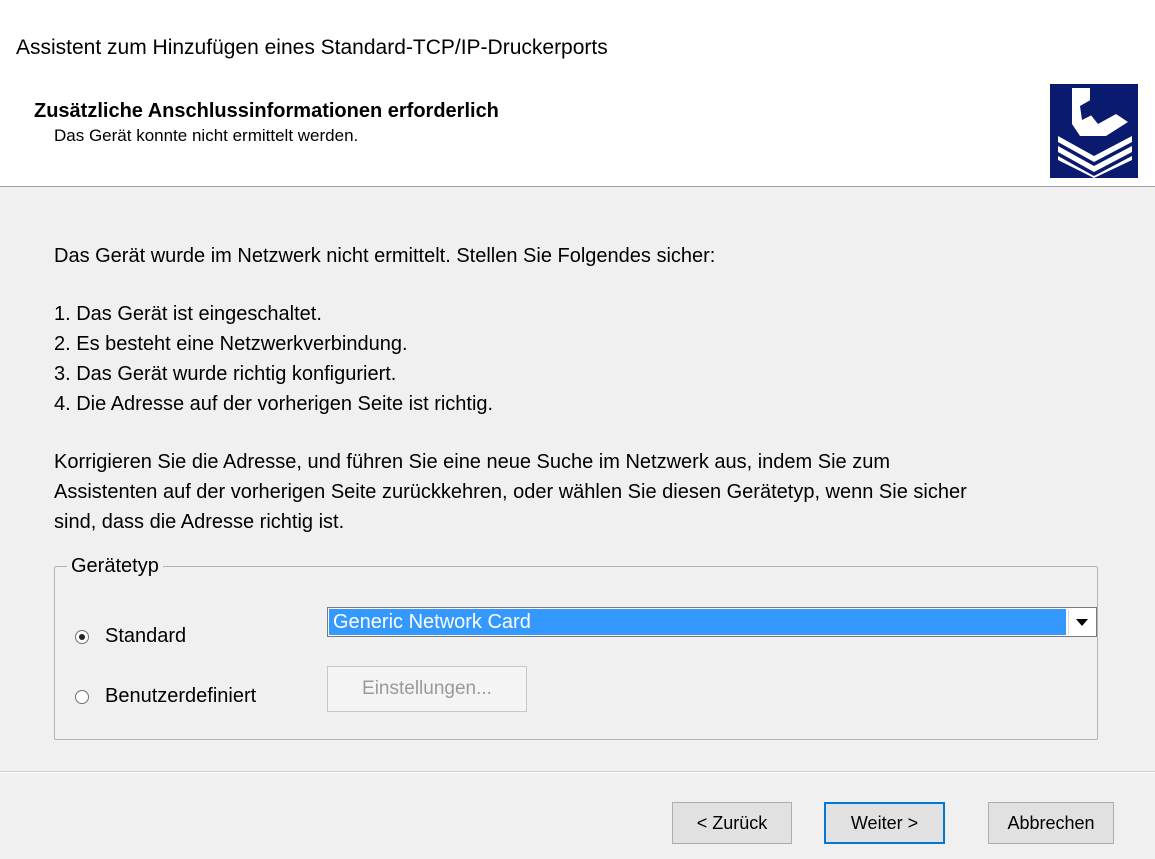 The width and height of the screenshot is (1155, 859). Describe the element at coordinates (145, 636) in the screenshot. I see `radio-standard-label: Standard` at that location.